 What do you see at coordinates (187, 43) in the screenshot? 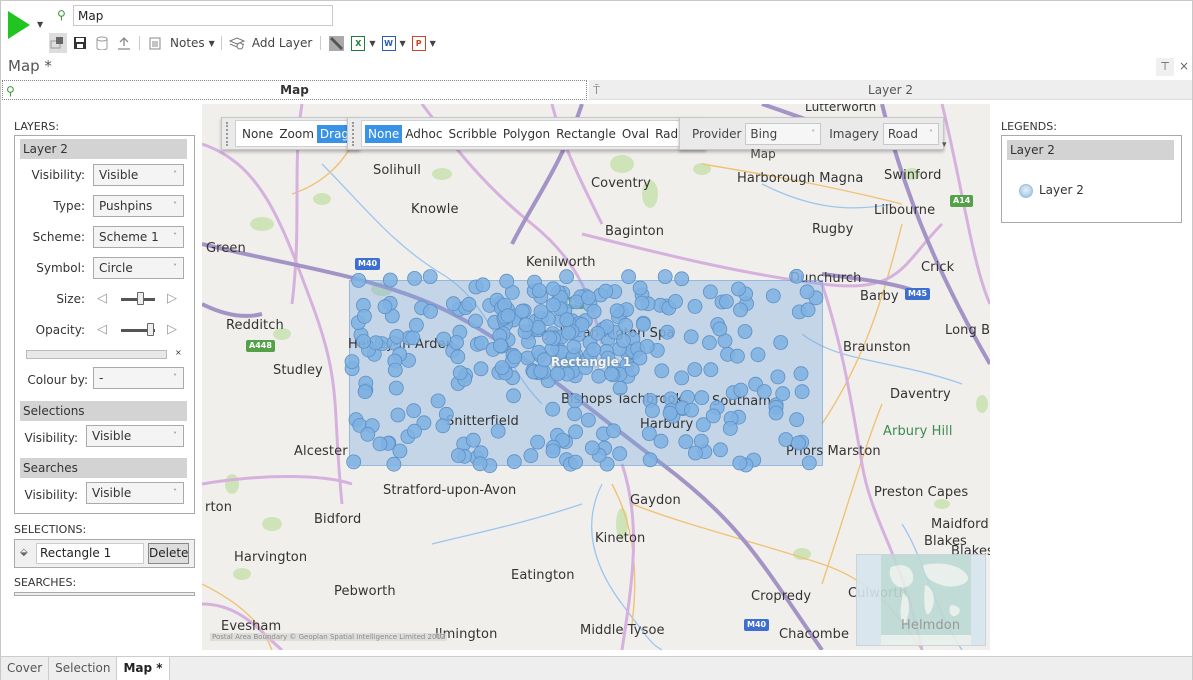
I see `notes-button: Notes` at bounding box center [187, 43].